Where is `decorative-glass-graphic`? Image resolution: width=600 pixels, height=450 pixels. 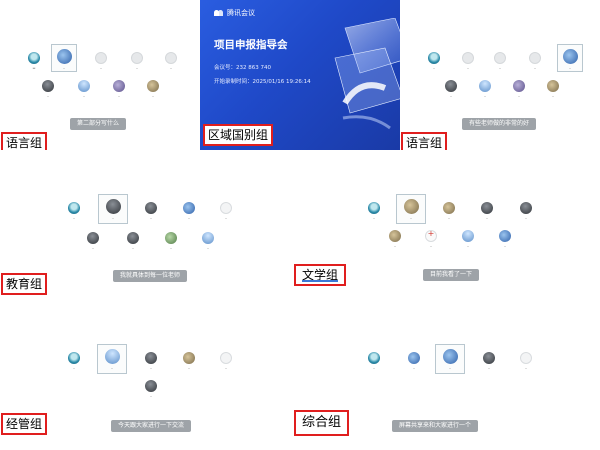 decorative-glass-graphic is located at coordinates (367, 74).